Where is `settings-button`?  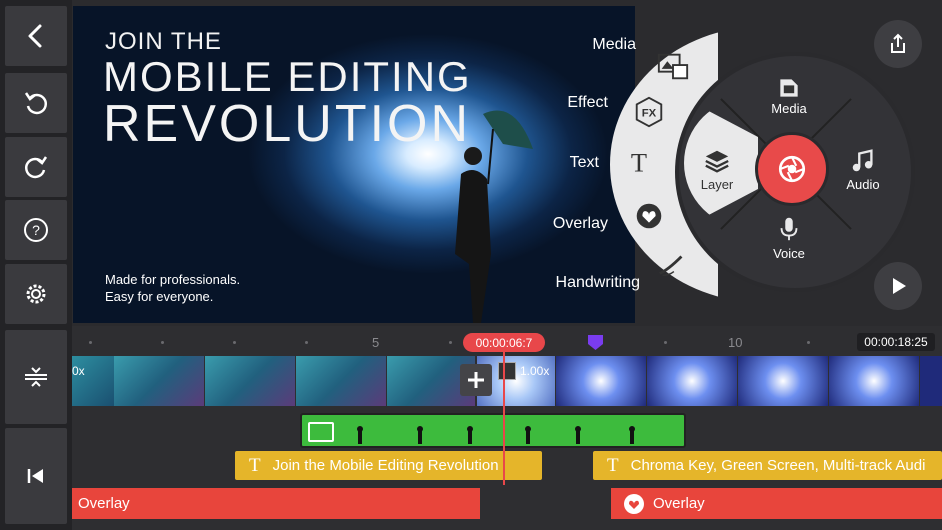 settings-button is located at coordinates (36, 294).